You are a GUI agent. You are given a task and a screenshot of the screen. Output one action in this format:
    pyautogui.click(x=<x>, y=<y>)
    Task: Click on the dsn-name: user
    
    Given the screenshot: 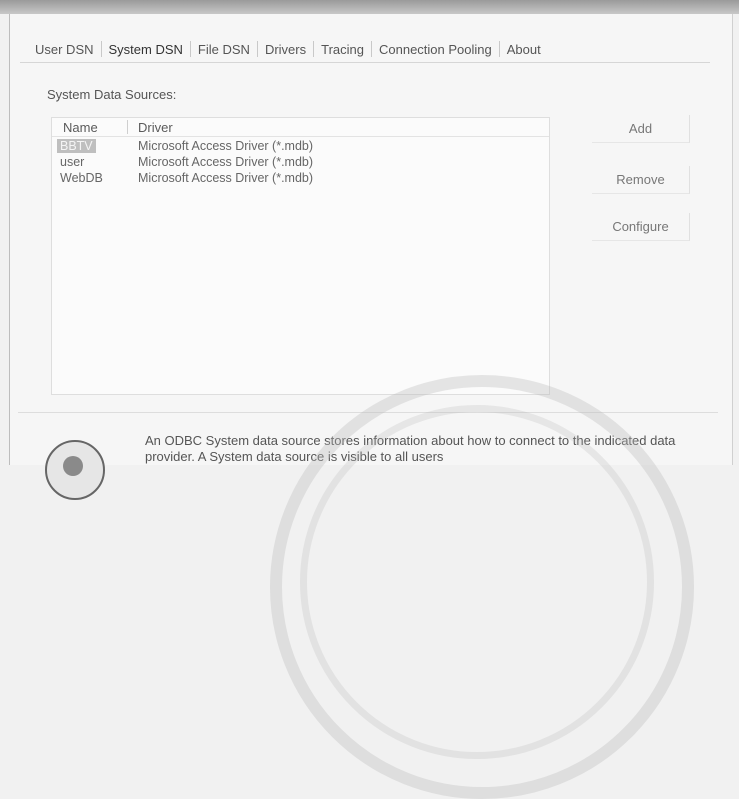 What is the action you would take?
    pyautogui.click(x=72, y=162)
    